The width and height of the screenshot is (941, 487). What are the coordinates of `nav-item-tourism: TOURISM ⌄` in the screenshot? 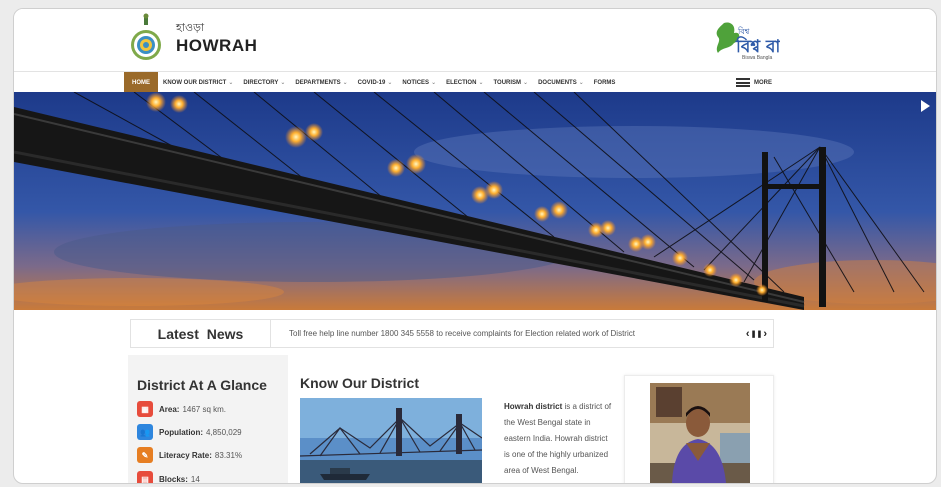 It's located at (510, 82).